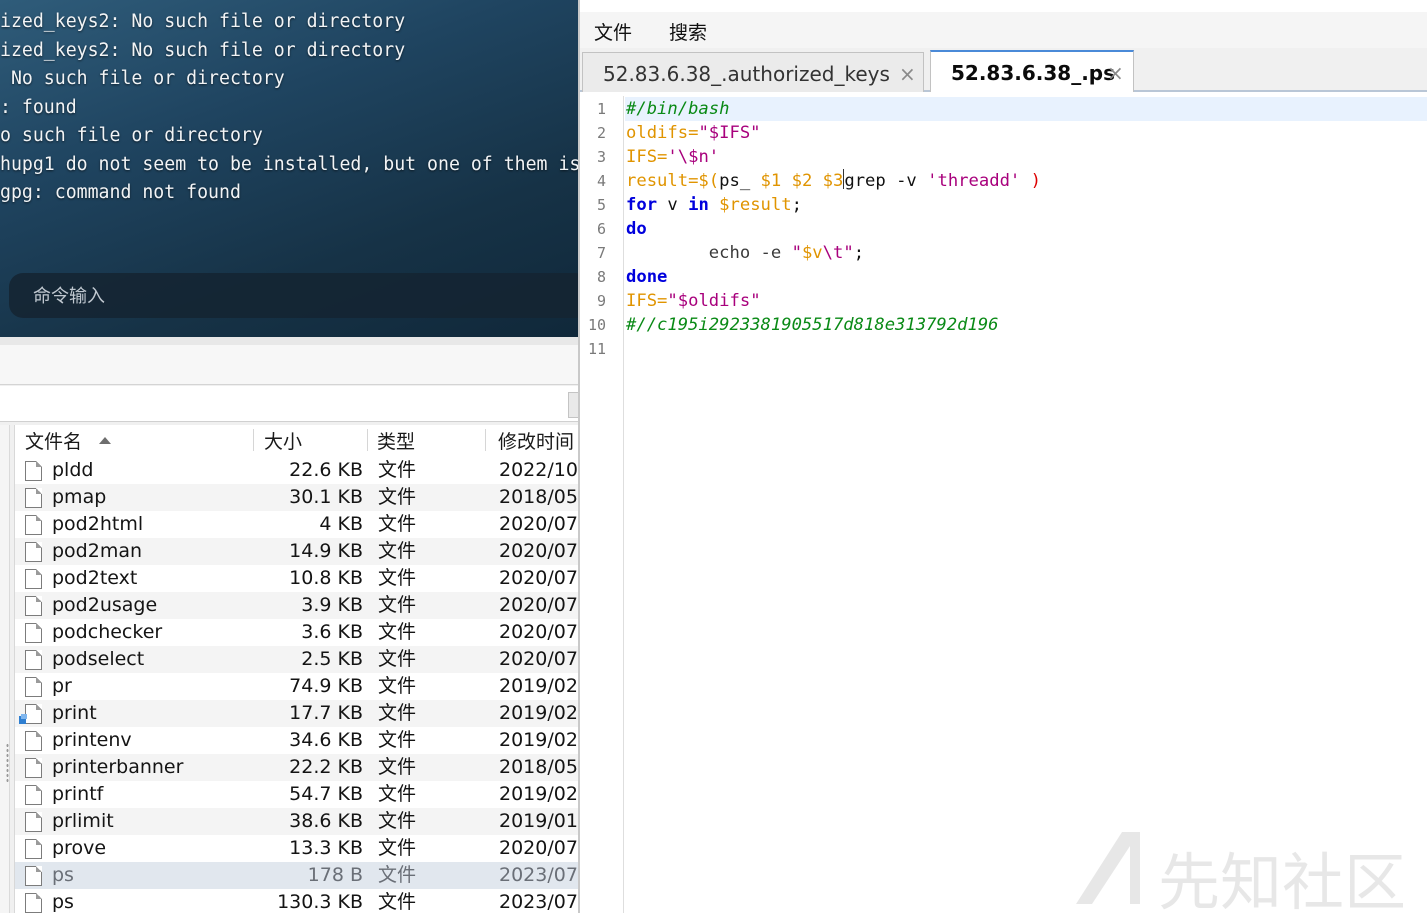 This screenshot has height=913, width=1427. I want to click on file-name: pod2html, so click(98, 524).